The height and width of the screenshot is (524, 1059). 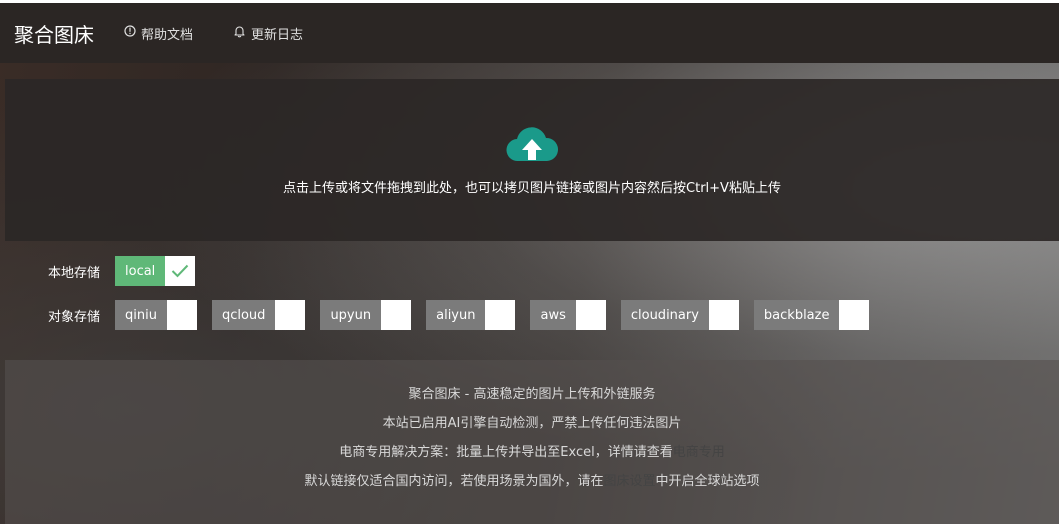 I want to click on storage-option-label: qiniu, so click(x=141, y=315).